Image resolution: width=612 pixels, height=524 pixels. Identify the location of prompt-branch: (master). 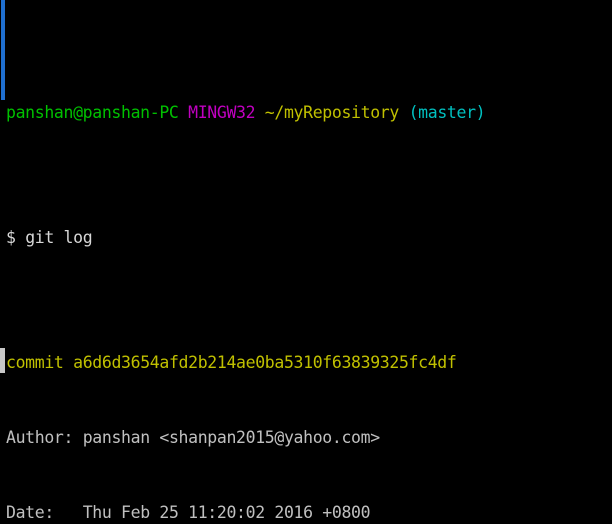
(447, 112).